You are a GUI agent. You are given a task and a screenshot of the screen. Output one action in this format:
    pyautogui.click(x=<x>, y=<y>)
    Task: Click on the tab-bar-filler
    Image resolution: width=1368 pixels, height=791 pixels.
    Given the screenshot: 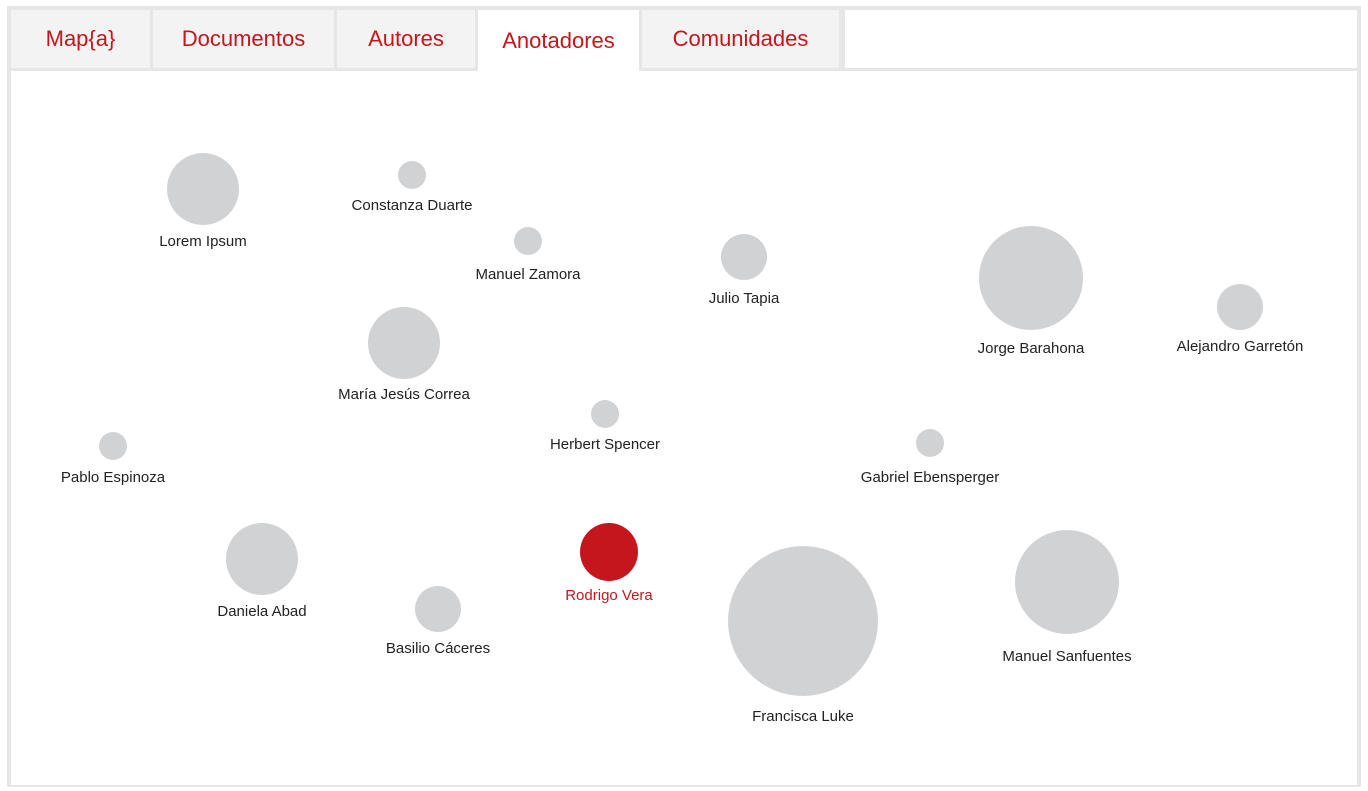 What is the action you would take?
    pyautogui.click(x=1099, y=39)
    